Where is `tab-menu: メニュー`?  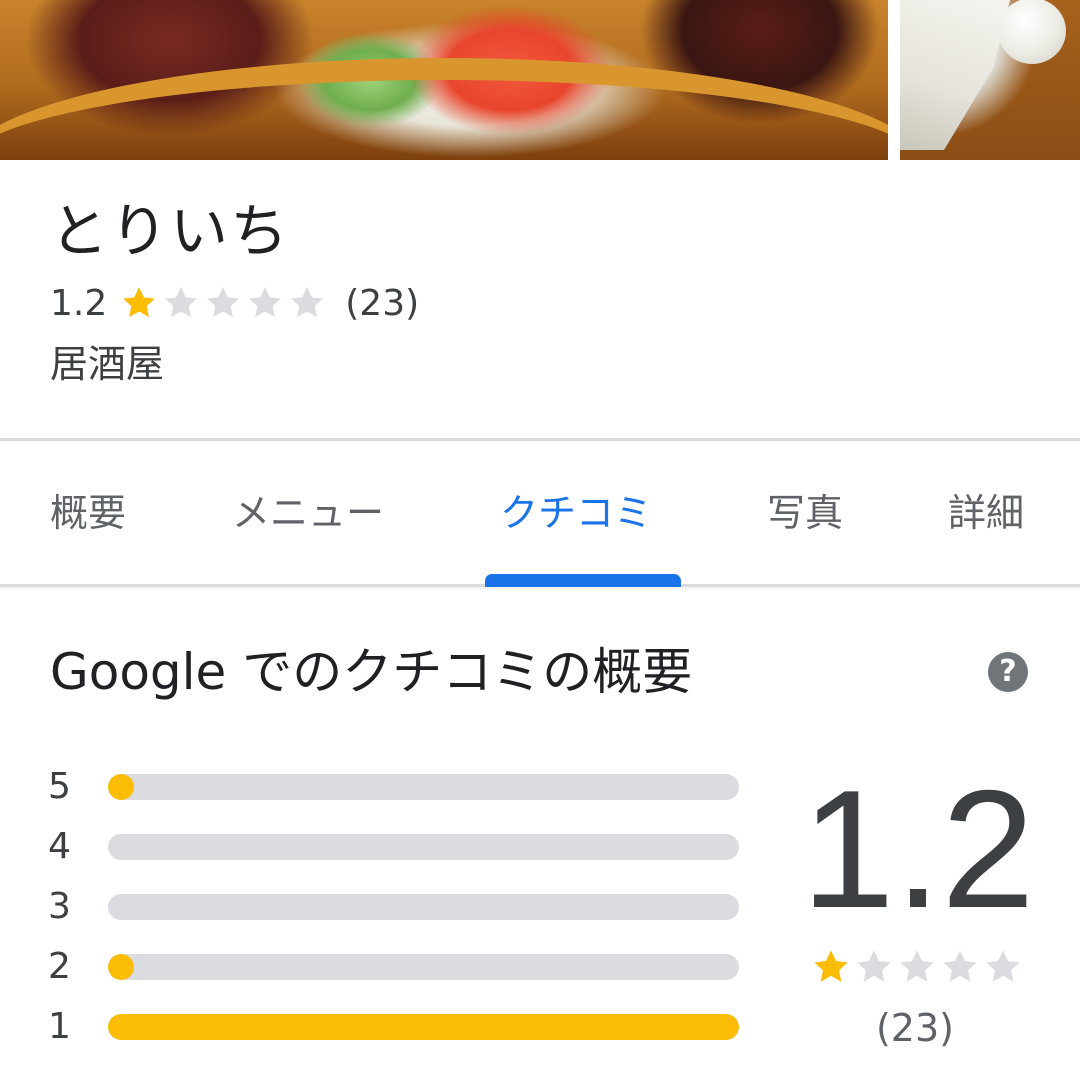
tab-menu: メニュー is located at coordinates (308, 513).